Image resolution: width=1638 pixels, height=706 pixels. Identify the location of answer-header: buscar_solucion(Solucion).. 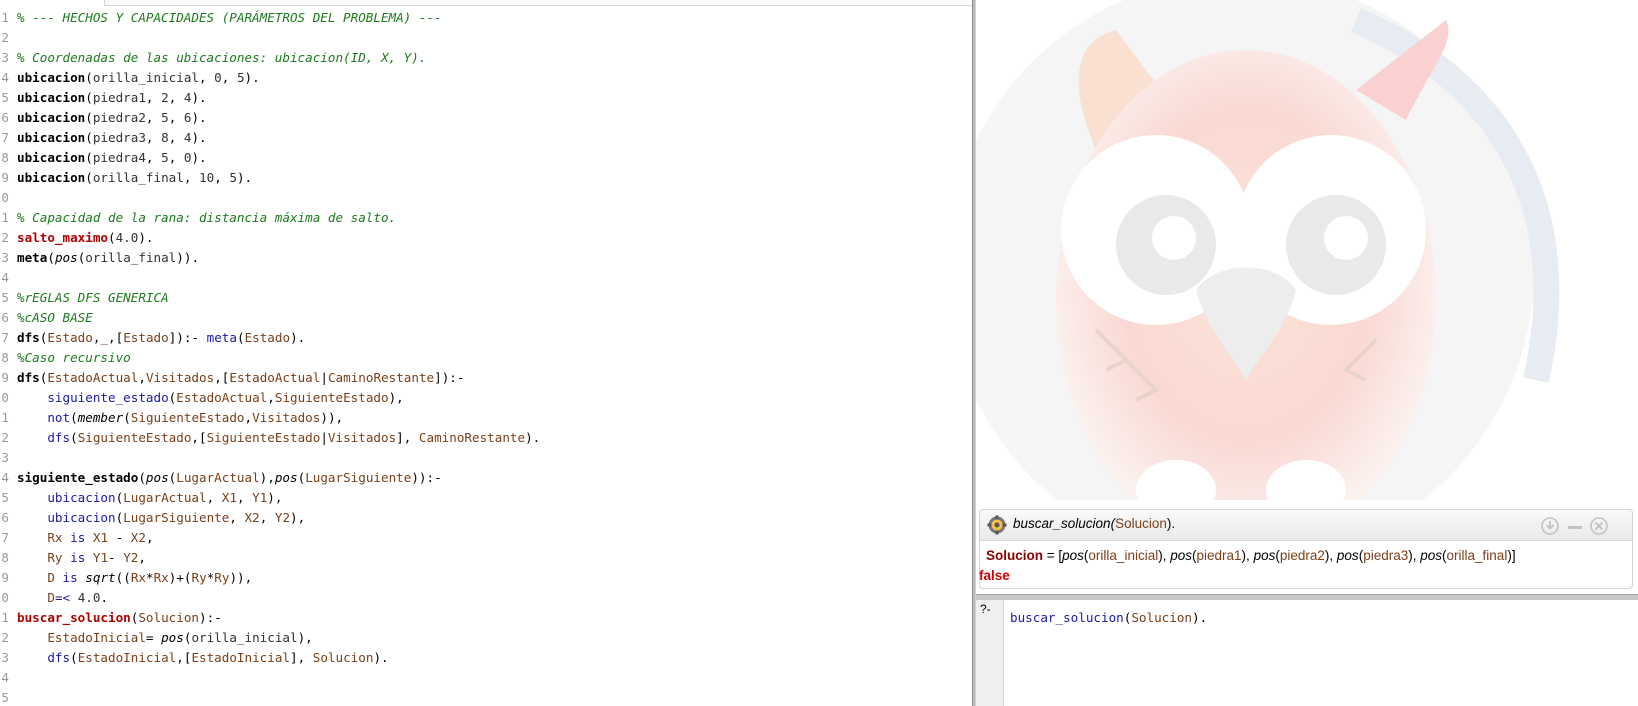
(1306, 525).